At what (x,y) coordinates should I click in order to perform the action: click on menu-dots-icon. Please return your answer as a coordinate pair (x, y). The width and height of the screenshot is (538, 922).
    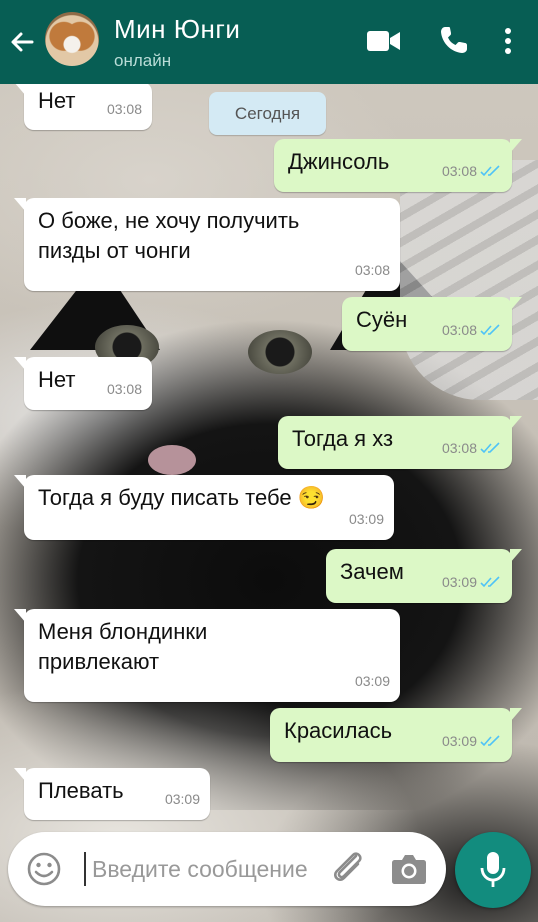
    Looking at the image, I should click on (508, 41).